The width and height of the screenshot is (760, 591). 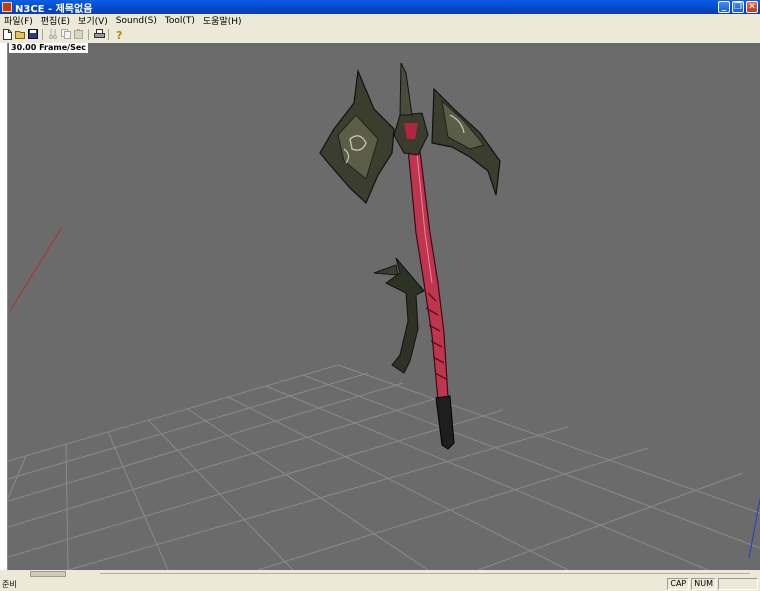 What do you see at coordinates (66, 34) in the screenshot?
I see `copy-icon` at bounding box center [66, 34].